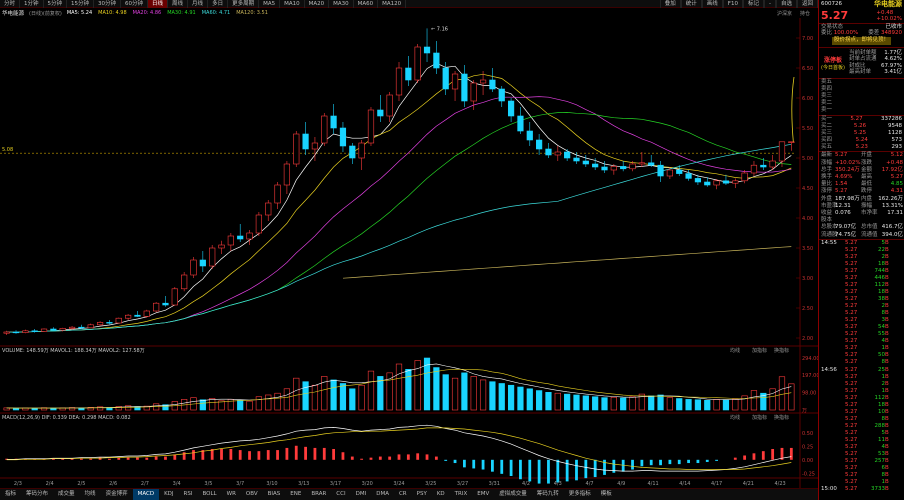 The height and width of the screenshot is (500, 904). Describe the element at coordinates (513, 494) in the screenshot. I see `indicator-tab-22: 虚拟成交量` at that location.